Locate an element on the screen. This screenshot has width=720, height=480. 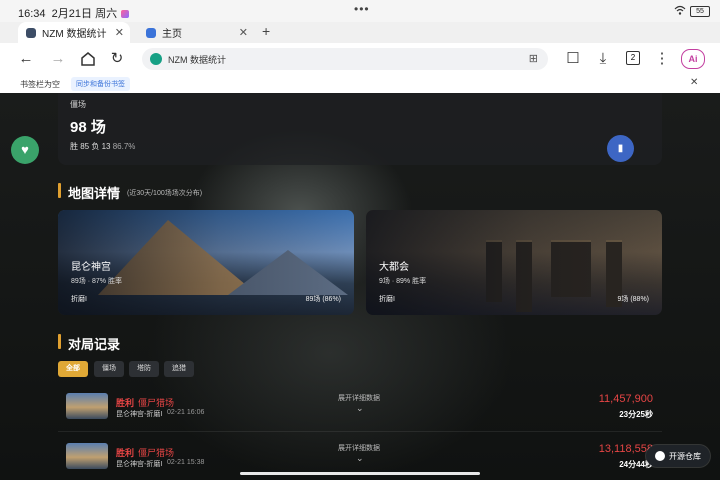
match-score: 13,118,558 is located at coordinates (625, 449).